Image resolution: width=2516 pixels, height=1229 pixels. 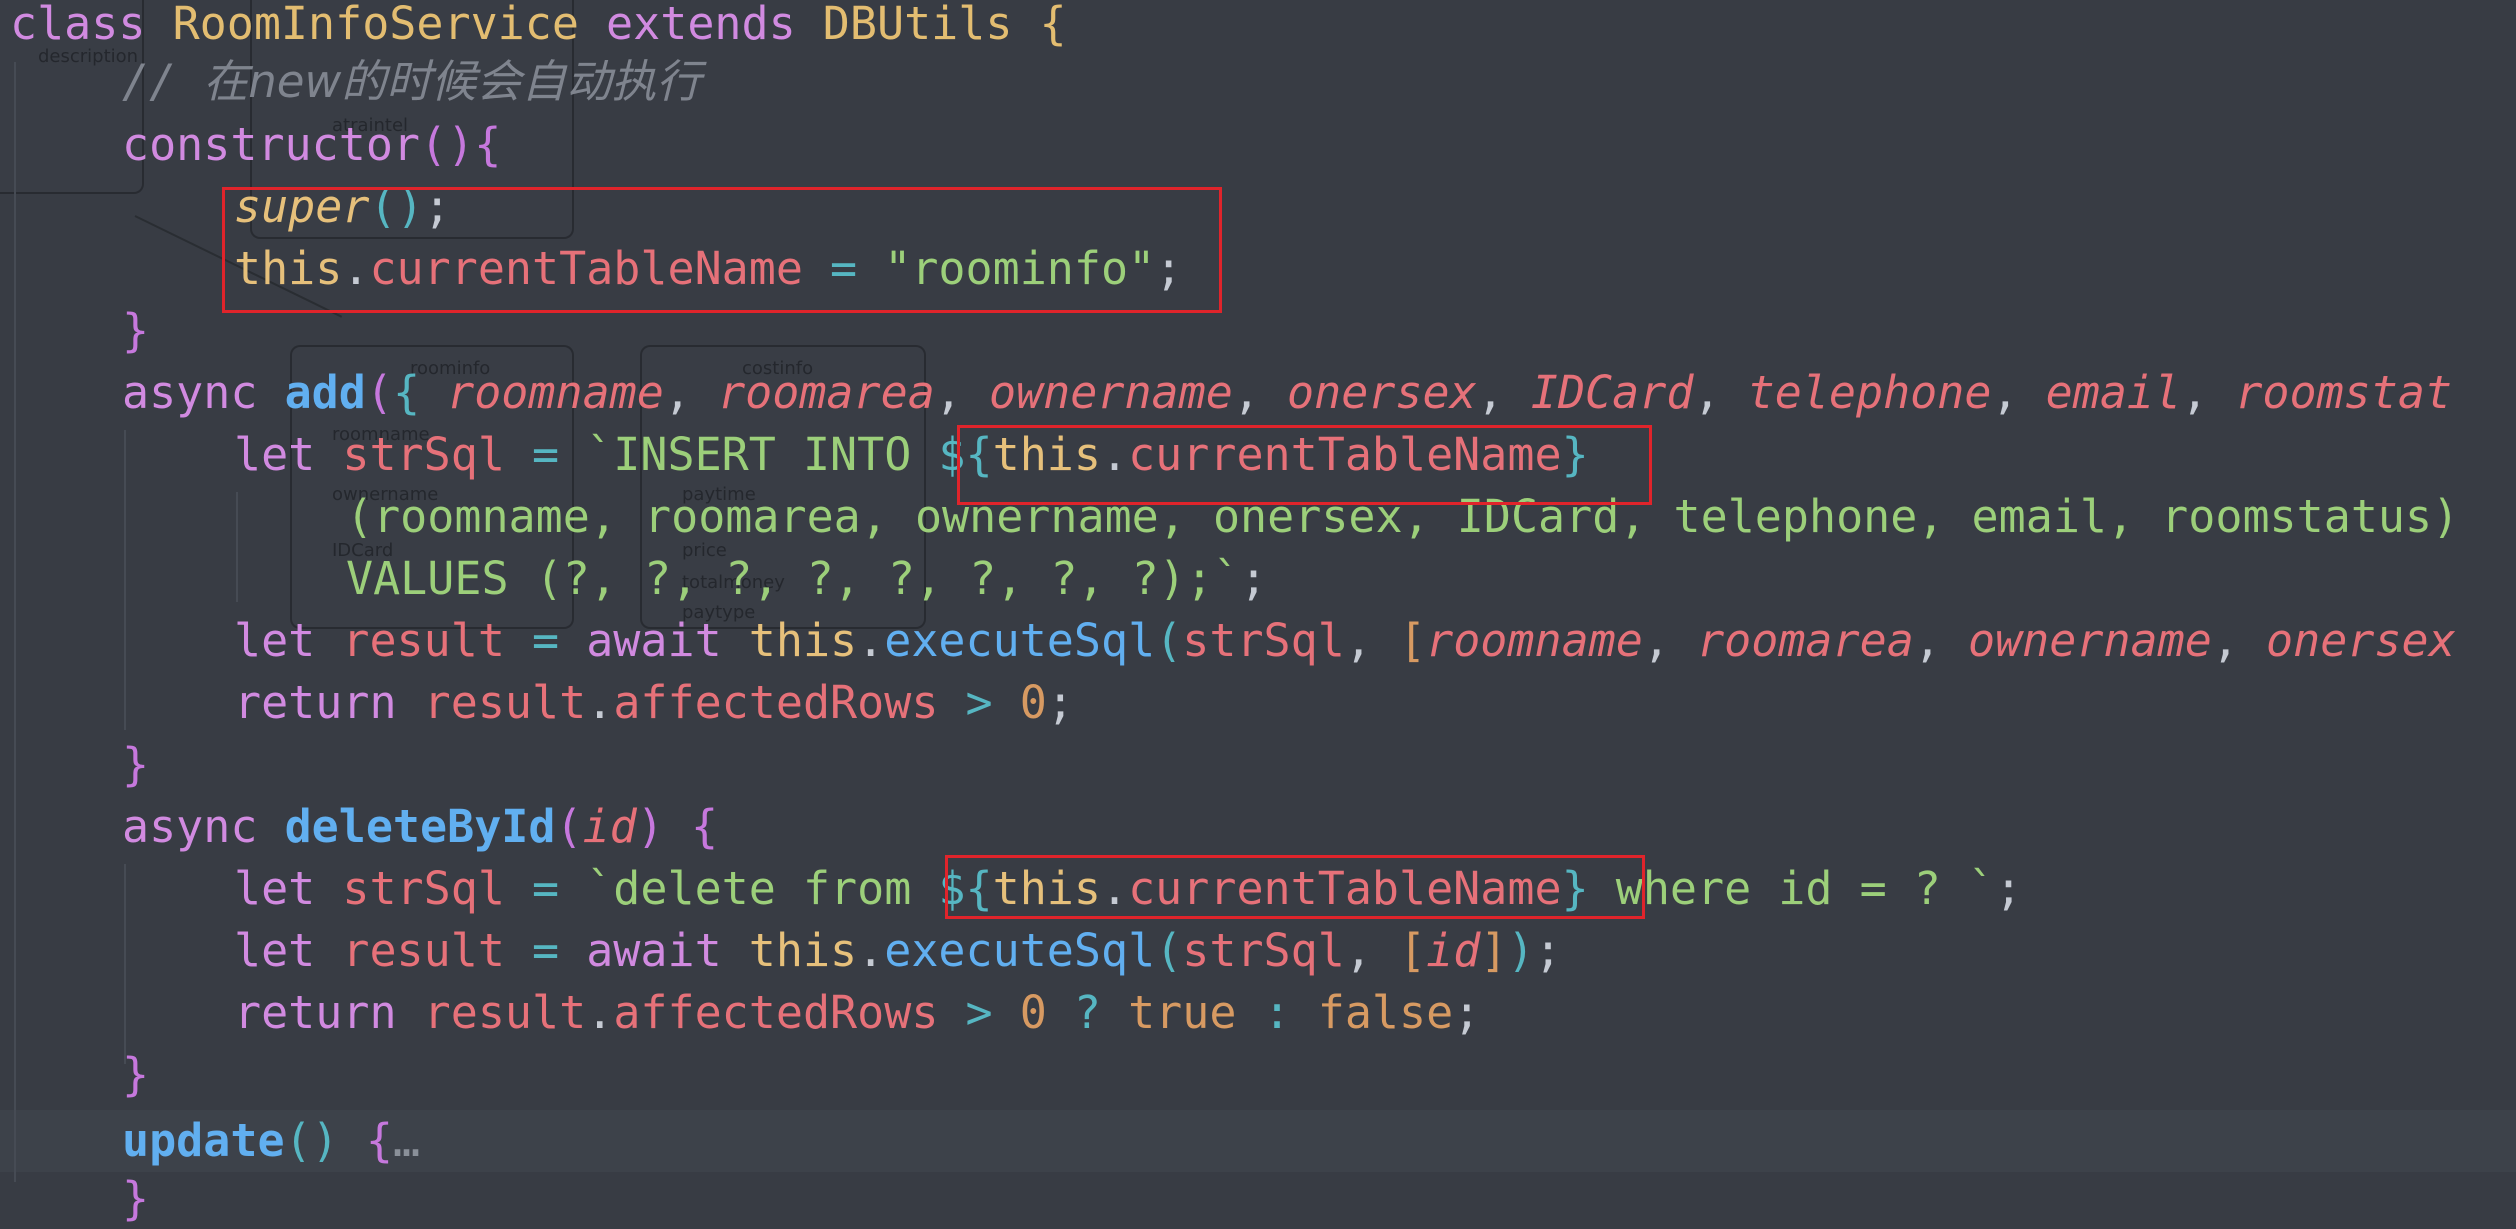 What do you see at coordinates (806, 579) in the screenshot?
I see `code-line-insert-values: VALUES (?, ?, ?, ?, ?, ?, ?, ?);`;` at bounding box center [806, 579].